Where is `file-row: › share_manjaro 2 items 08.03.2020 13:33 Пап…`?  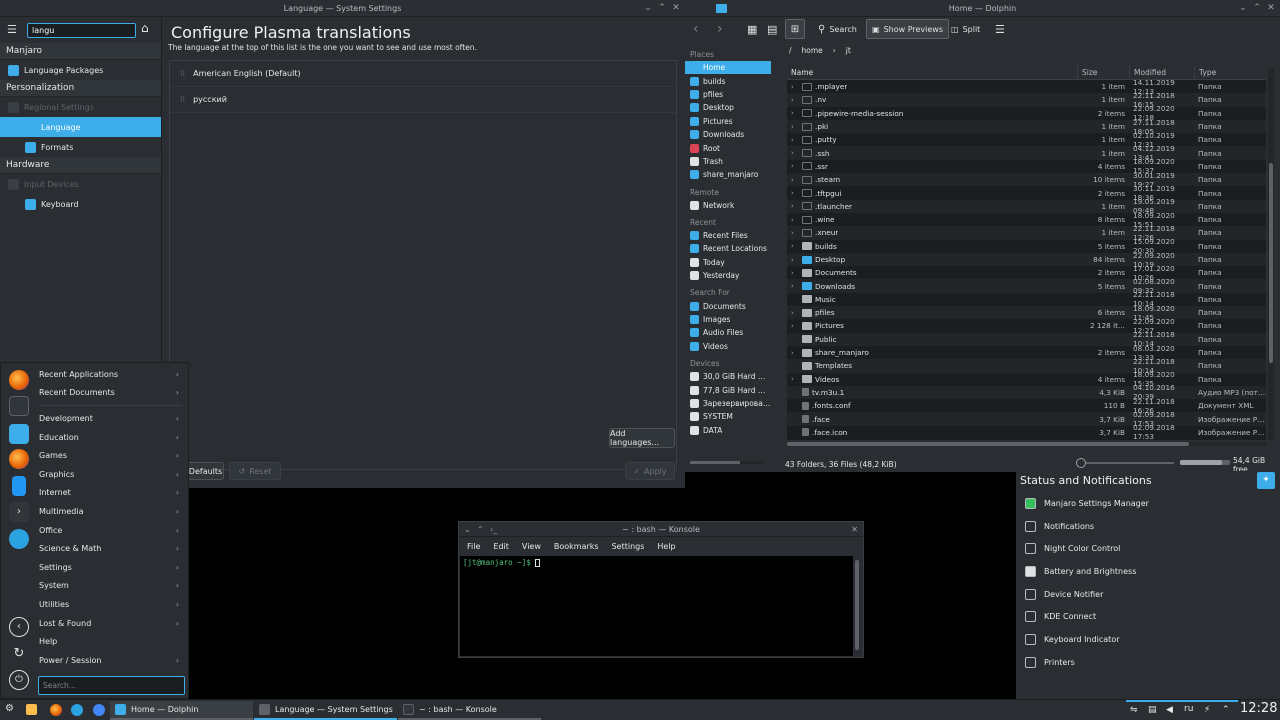 file-row: › share_manjaro 2 items 08.03.2020 13:33 Пап… is located at coordinates (1026, 353).